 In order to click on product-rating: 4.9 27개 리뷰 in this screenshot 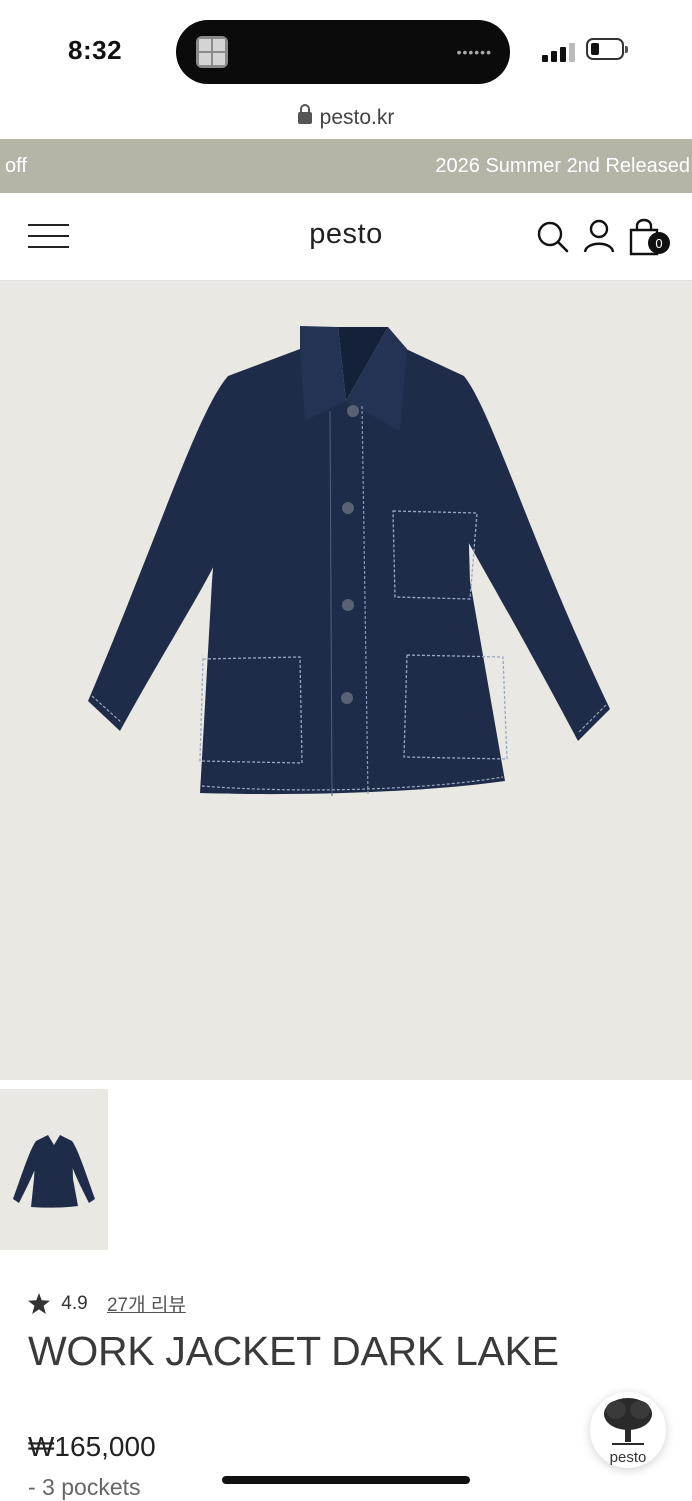, I will do `click(107, 1303)`.